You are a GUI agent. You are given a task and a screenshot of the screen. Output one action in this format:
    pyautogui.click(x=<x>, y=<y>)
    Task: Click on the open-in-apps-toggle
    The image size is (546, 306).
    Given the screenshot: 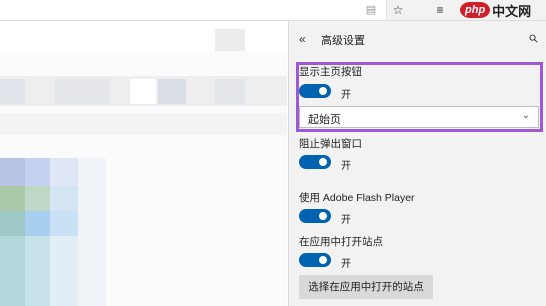 What is the action you would take?
    pyautogui.click(x=315, y=260)
    